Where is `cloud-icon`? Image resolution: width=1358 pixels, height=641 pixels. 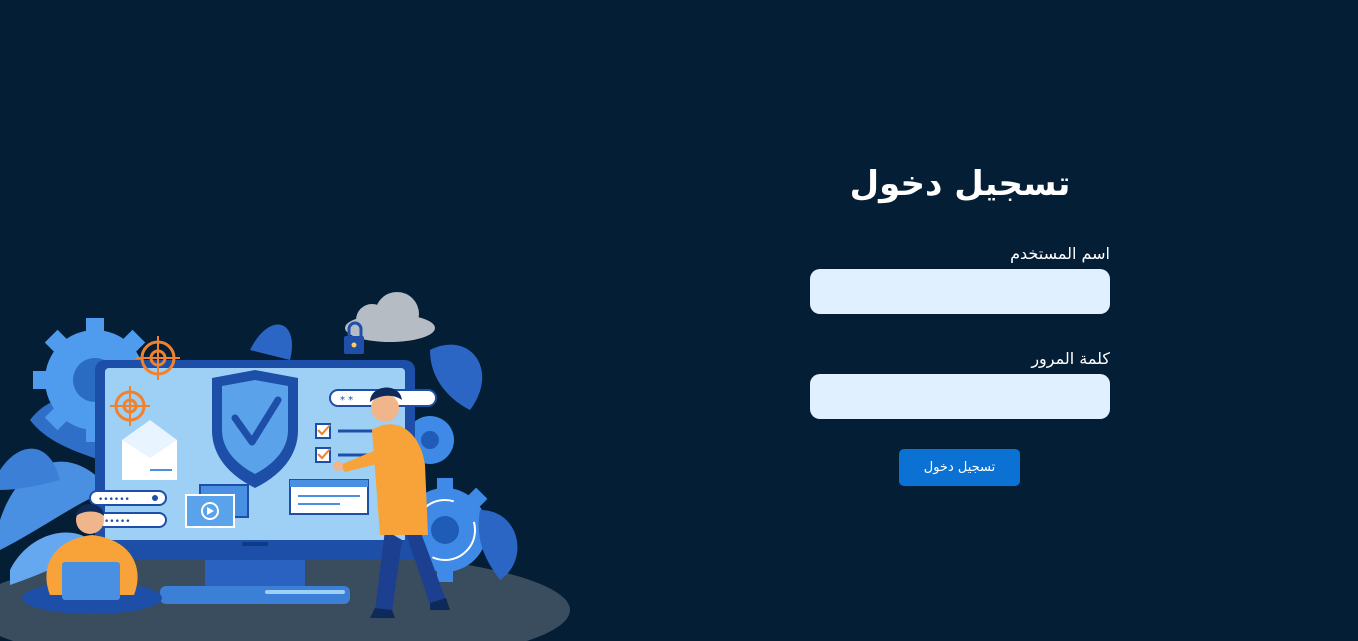
cloud-icon is located at coordinates (390, 317).